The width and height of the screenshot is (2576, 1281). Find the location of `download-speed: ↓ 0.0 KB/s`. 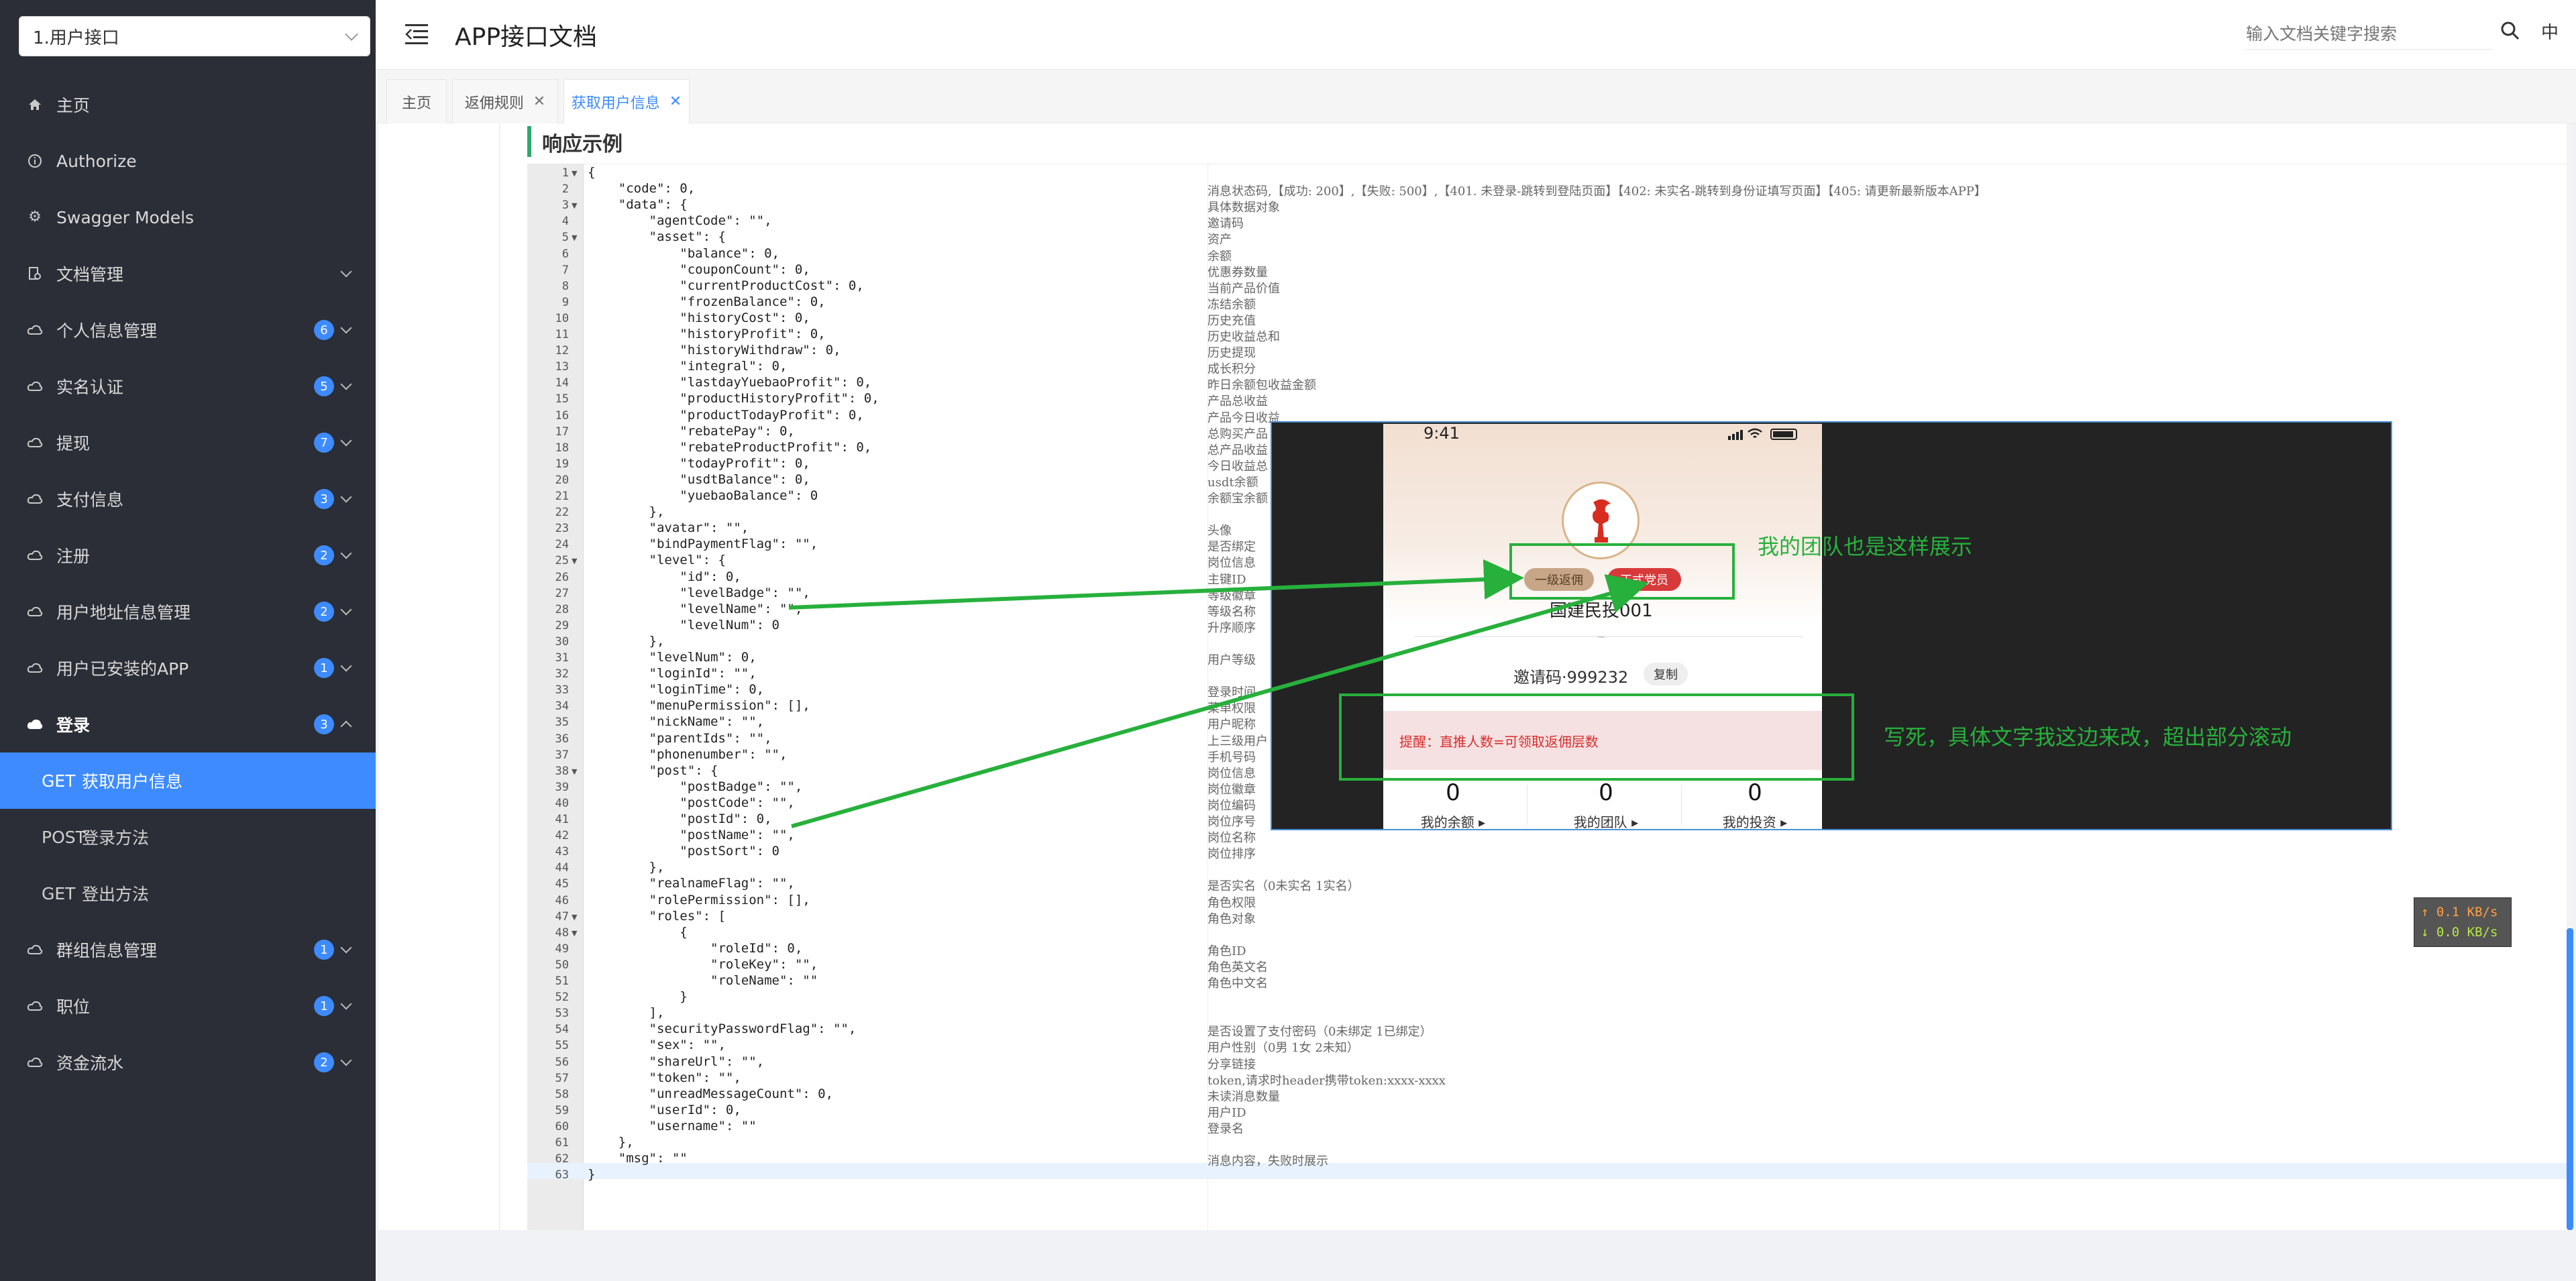

download-speed: ↓ 0.0 KB/s is located at coordinates (2459, 933).